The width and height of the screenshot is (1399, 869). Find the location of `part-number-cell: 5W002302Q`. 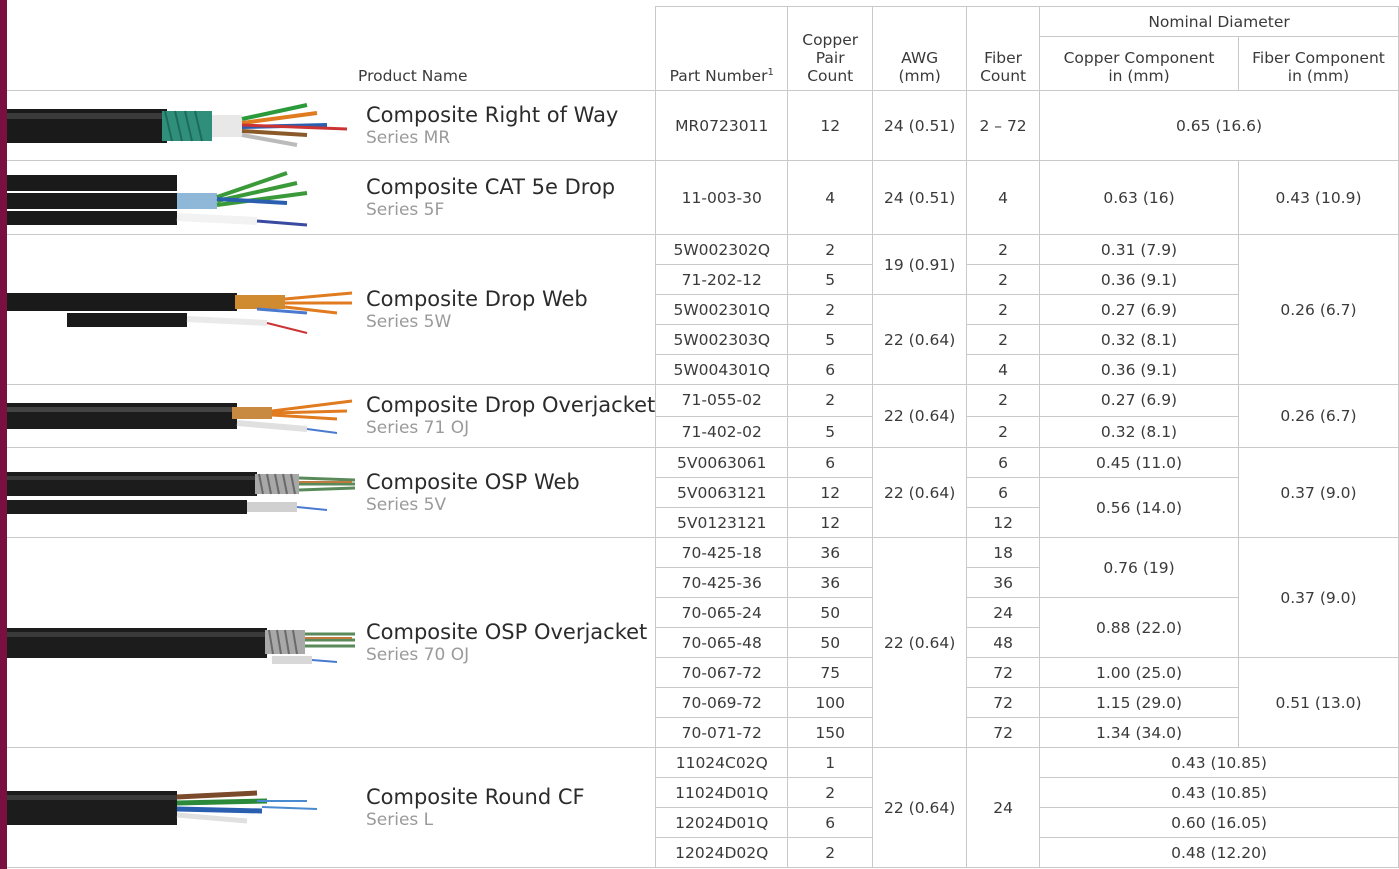

part-number-cell: 5W002302Q is located at coordinates (722, 249).